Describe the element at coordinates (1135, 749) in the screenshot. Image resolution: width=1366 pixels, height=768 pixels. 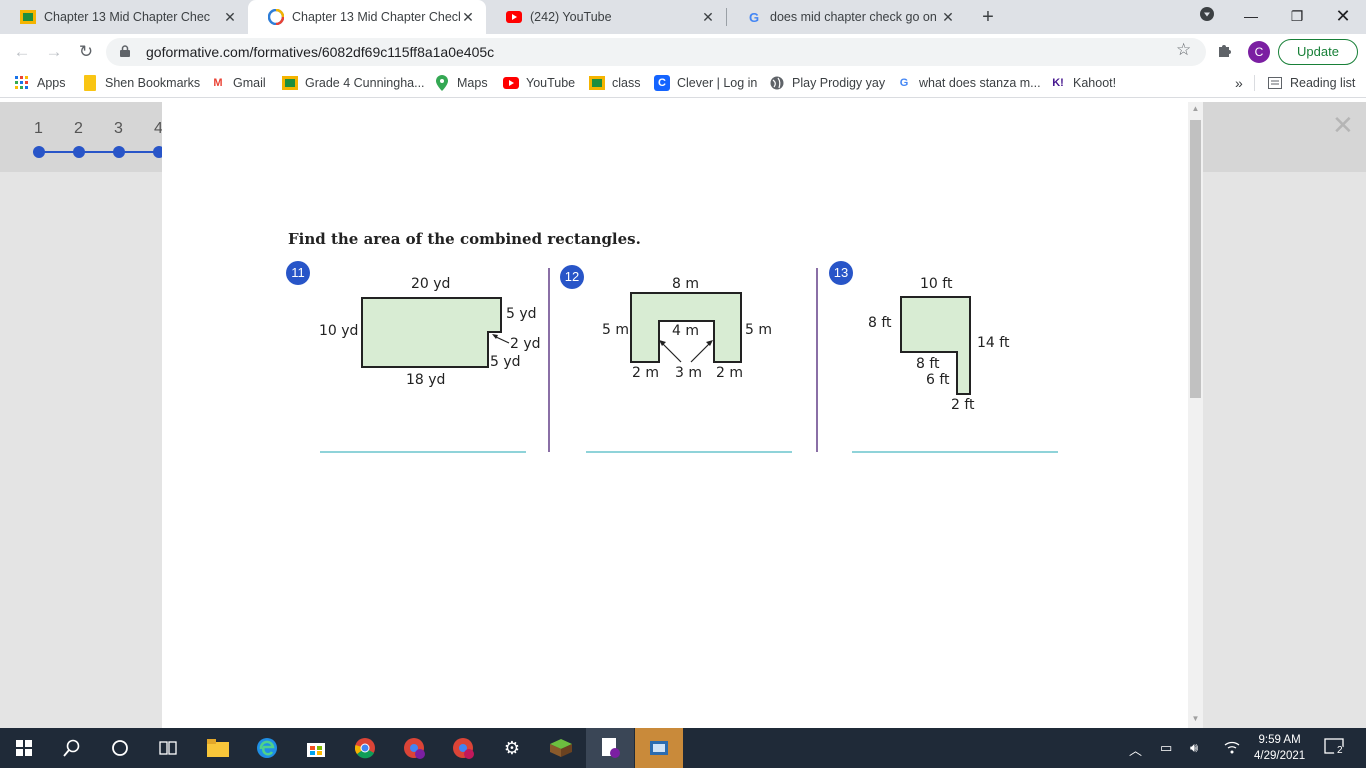
I see `show-hidden-icons-chevron-icon: ︿` at that location.